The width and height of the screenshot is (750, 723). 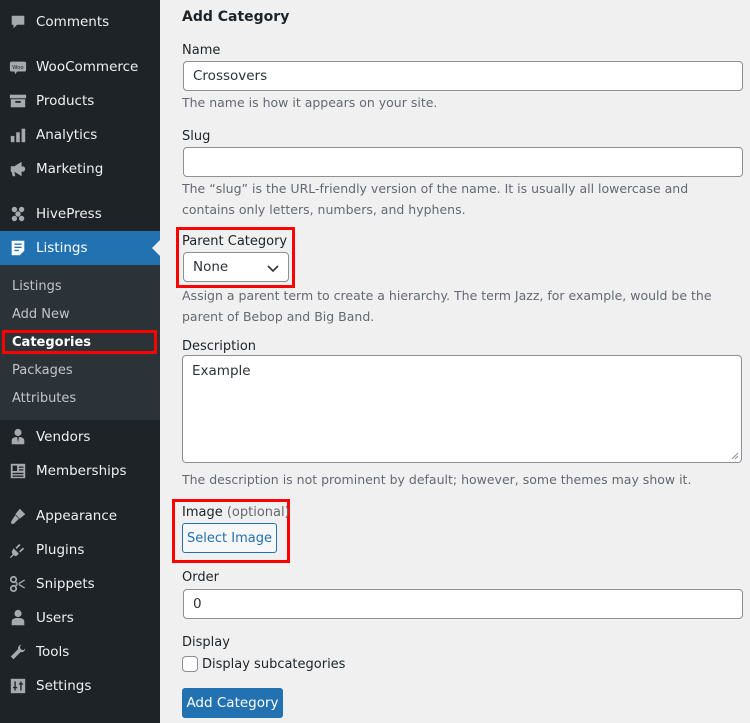 What do you see at coordinates (735, 456) in the screenshot?
I see `resize-handle-icon` at bounding box center [735, 456].